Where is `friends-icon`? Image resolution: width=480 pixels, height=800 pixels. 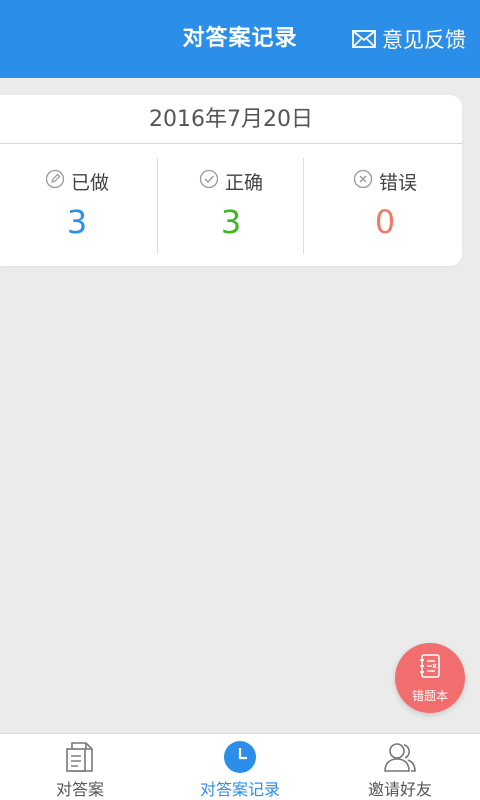
friends-icon is located at coordinates (400, 757).